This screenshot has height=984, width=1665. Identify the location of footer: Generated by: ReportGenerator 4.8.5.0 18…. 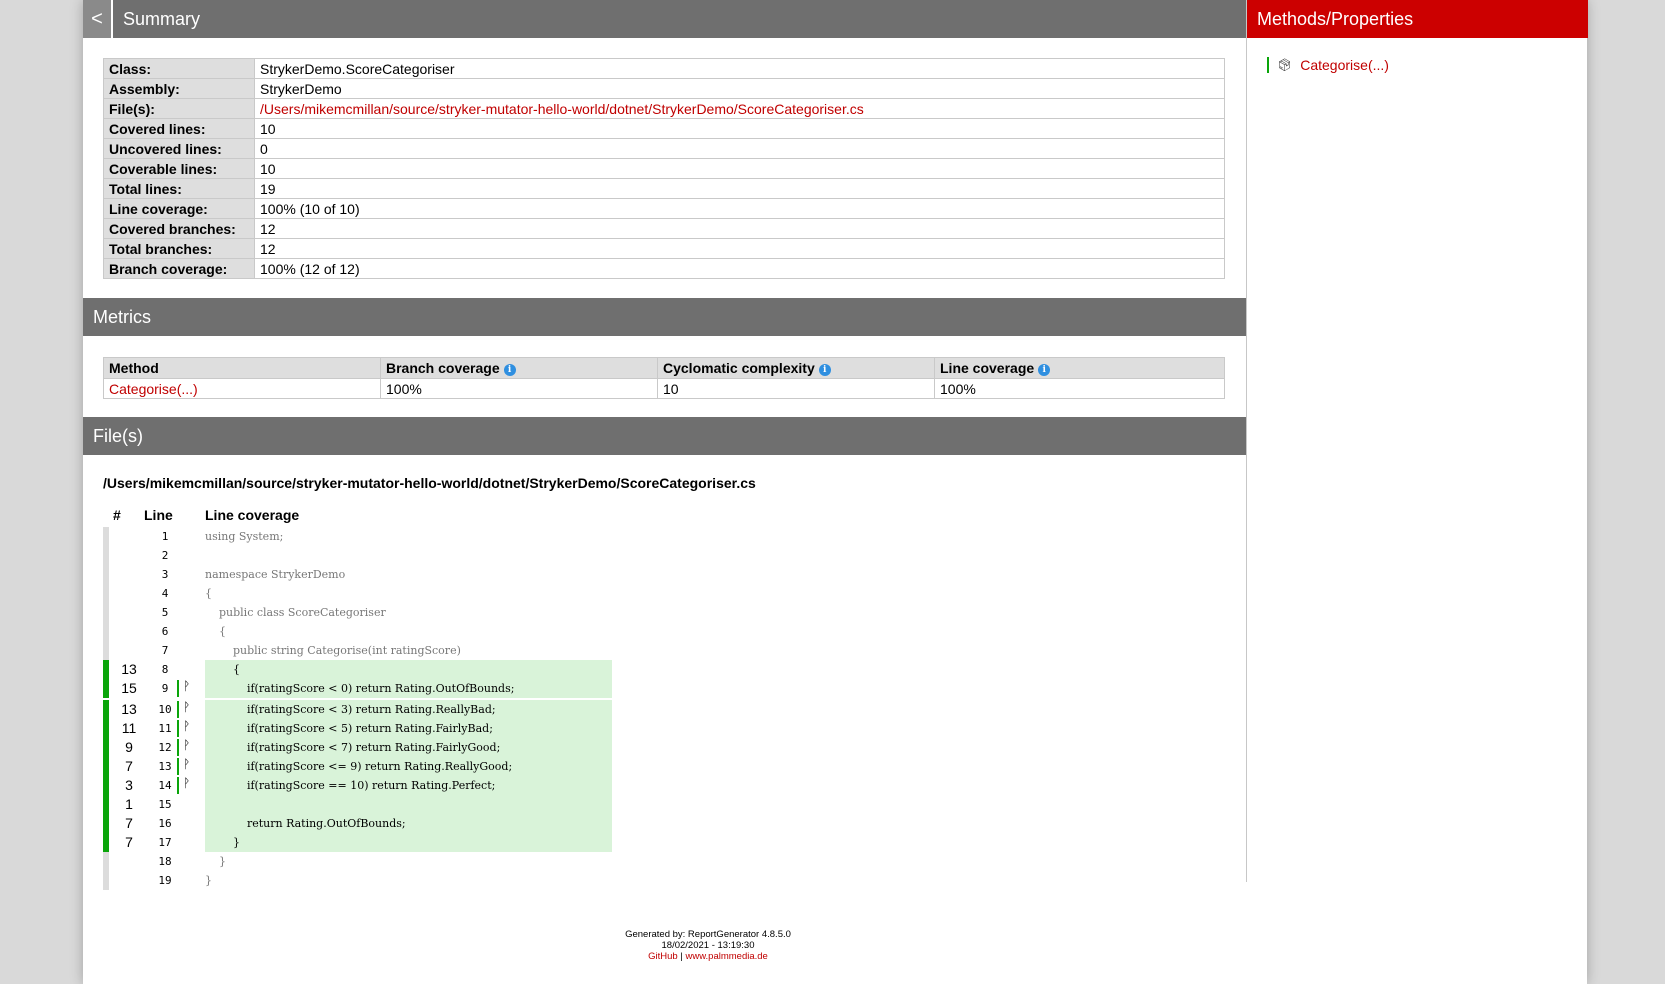
(708, 945).